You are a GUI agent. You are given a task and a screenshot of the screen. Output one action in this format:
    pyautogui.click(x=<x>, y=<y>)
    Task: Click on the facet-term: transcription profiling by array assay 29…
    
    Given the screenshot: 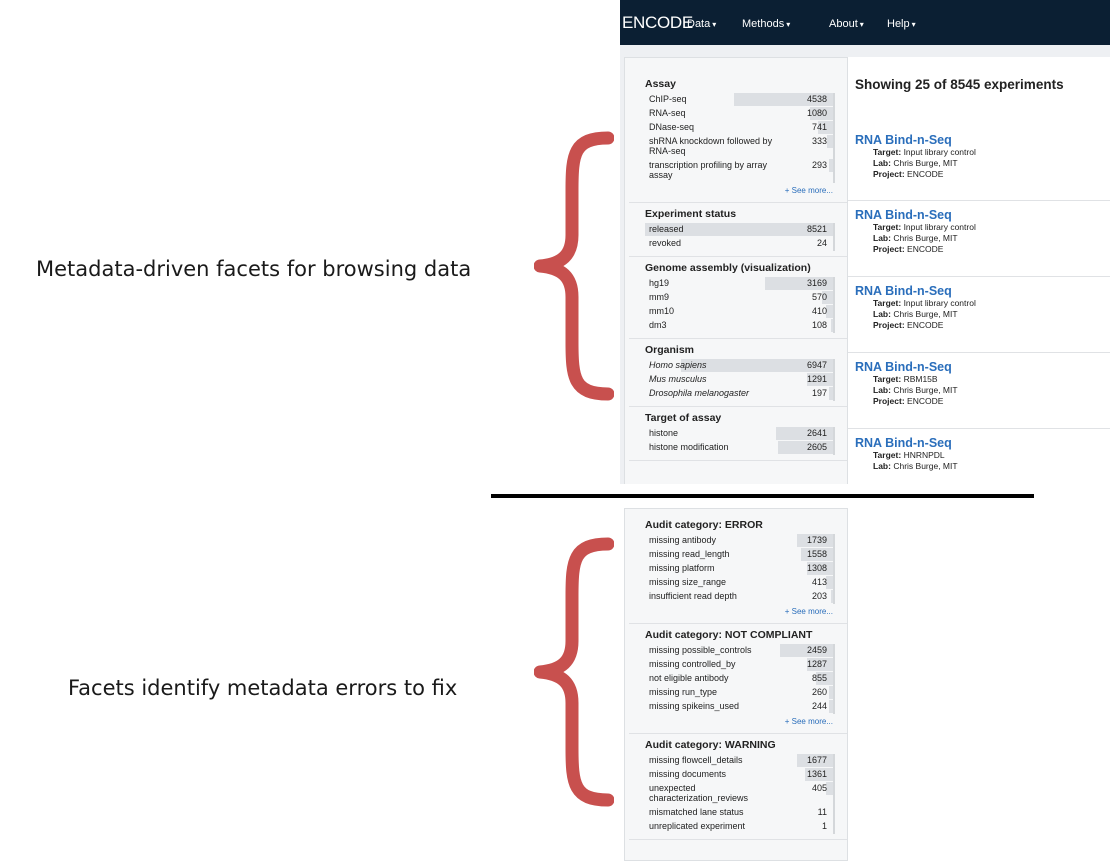 What is the action you would take?
    pyautogui.click(x=740, y=171)
    